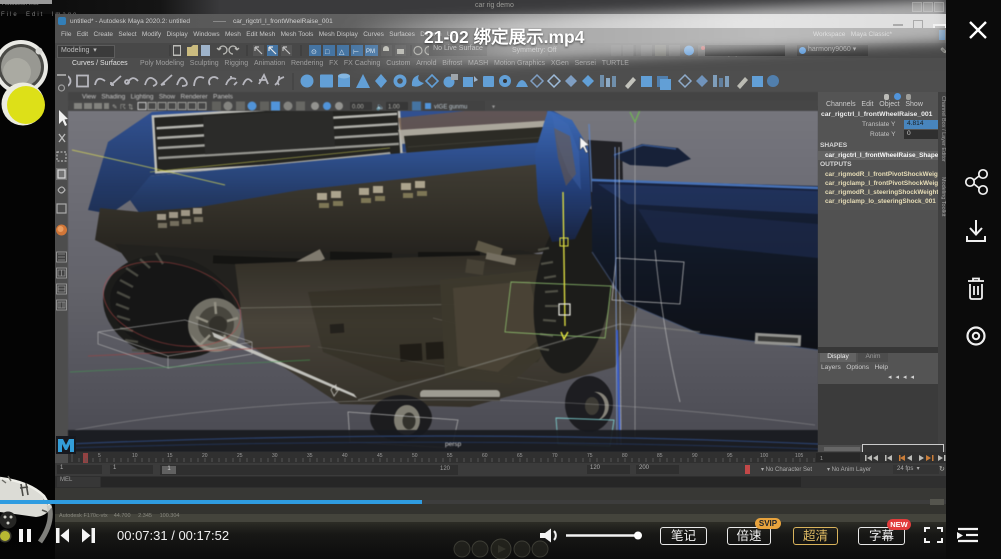 This screenshot has height=559, width=1001. I want to click on svg-text: 70, so click(555, 456).